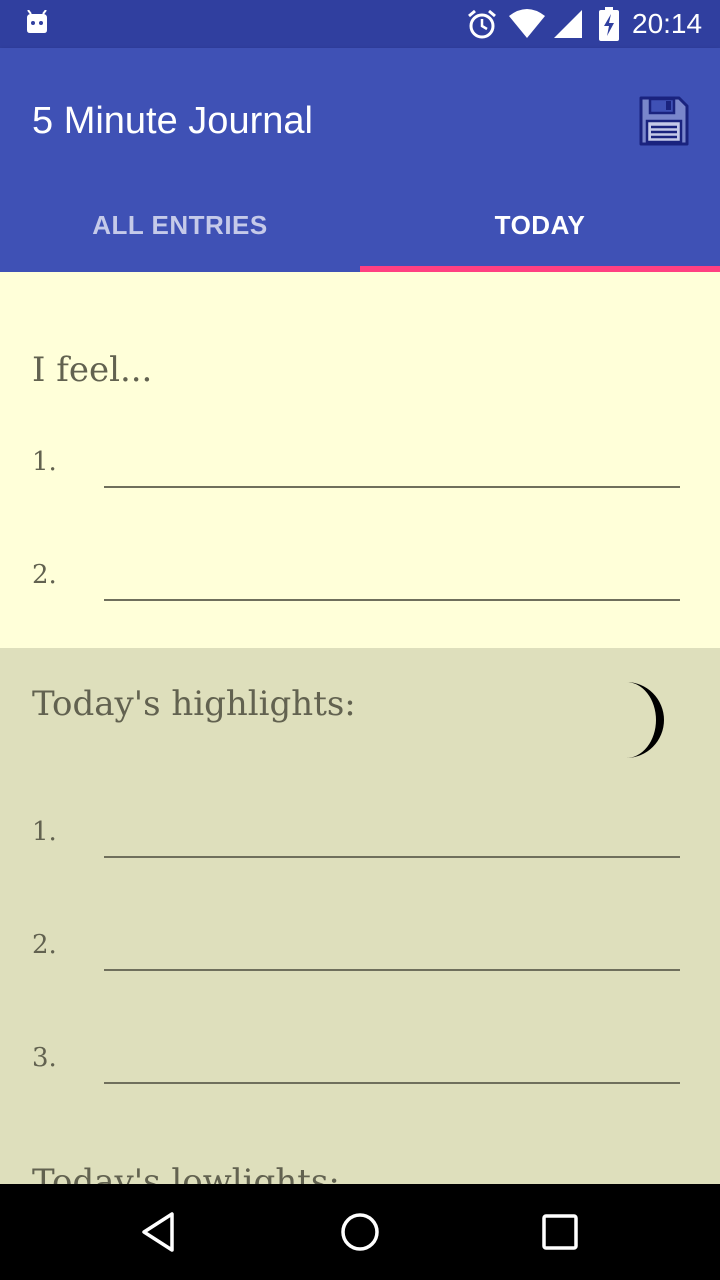 The height and width of the screenshot is (1280, 720). I want to click on highlights-item-number-1: 1., so click(44, 832).